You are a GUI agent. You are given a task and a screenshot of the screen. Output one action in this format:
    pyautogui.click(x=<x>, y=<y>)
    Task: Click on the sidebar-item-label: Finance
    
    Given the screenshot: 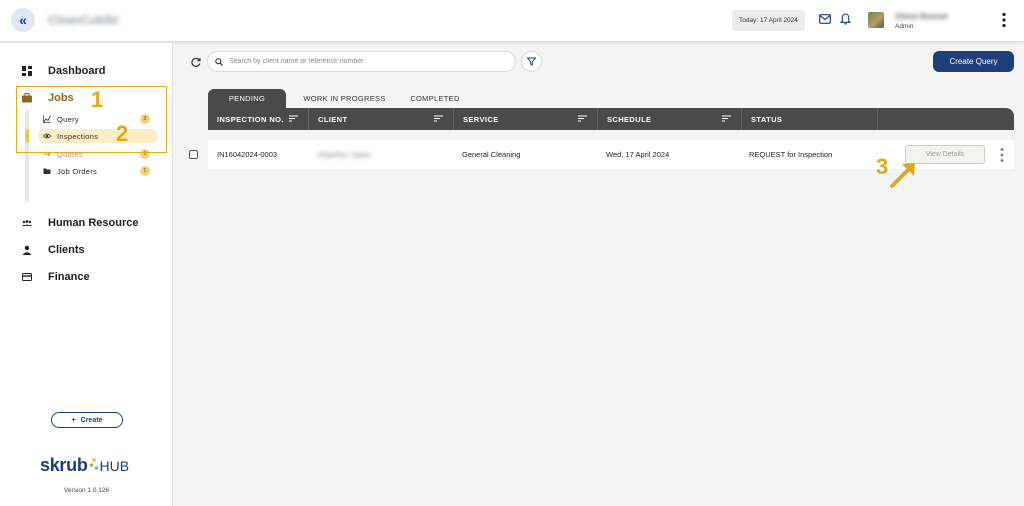 What is the action you would take?
    pyautogui.click(x=69, y=277)
    